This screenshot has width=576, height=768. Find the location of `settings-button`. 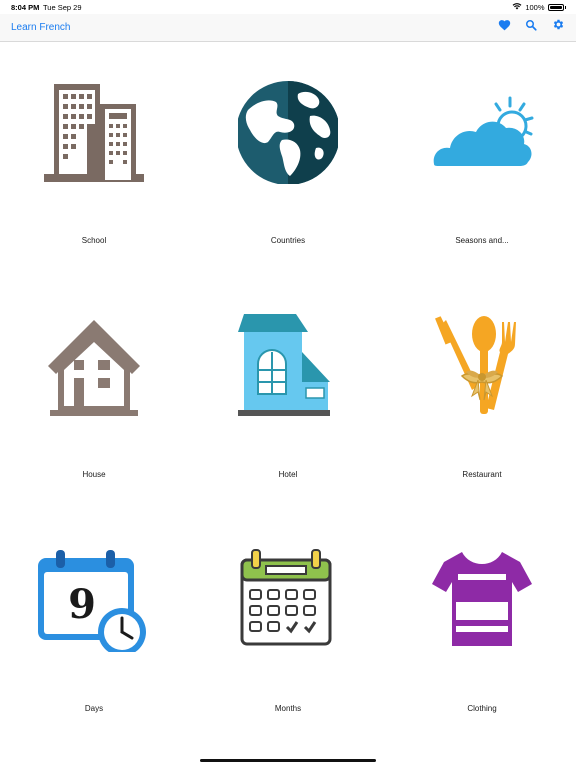

settings-button is located at coordinates (558, 27).